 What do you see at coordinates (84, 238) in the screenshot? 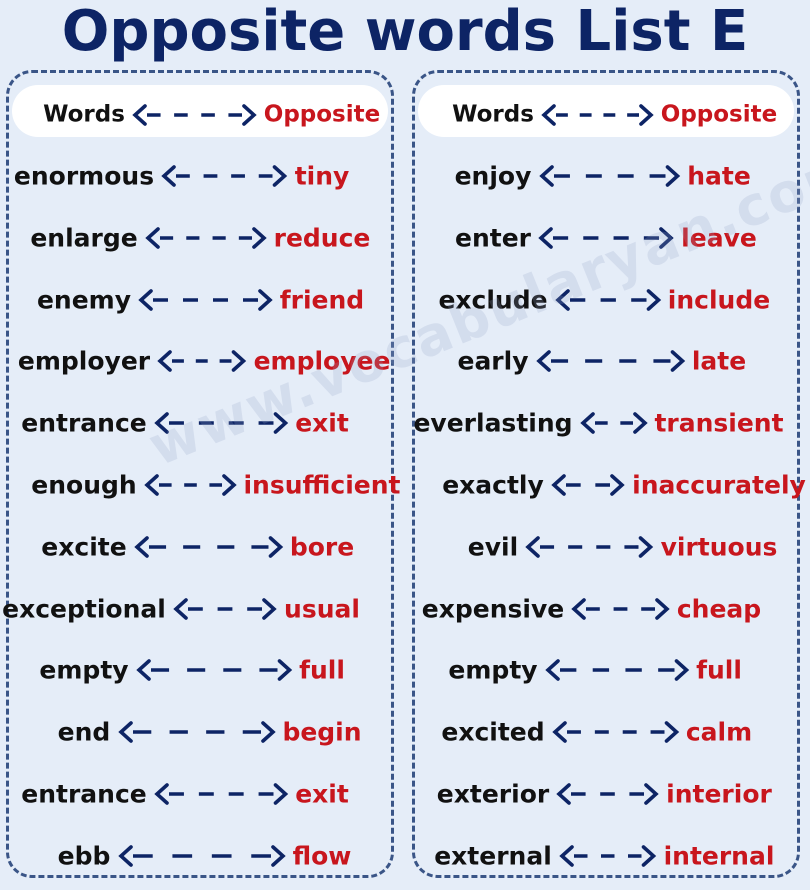
I see `word-item: enlarge` at bounding box center [84, 238].